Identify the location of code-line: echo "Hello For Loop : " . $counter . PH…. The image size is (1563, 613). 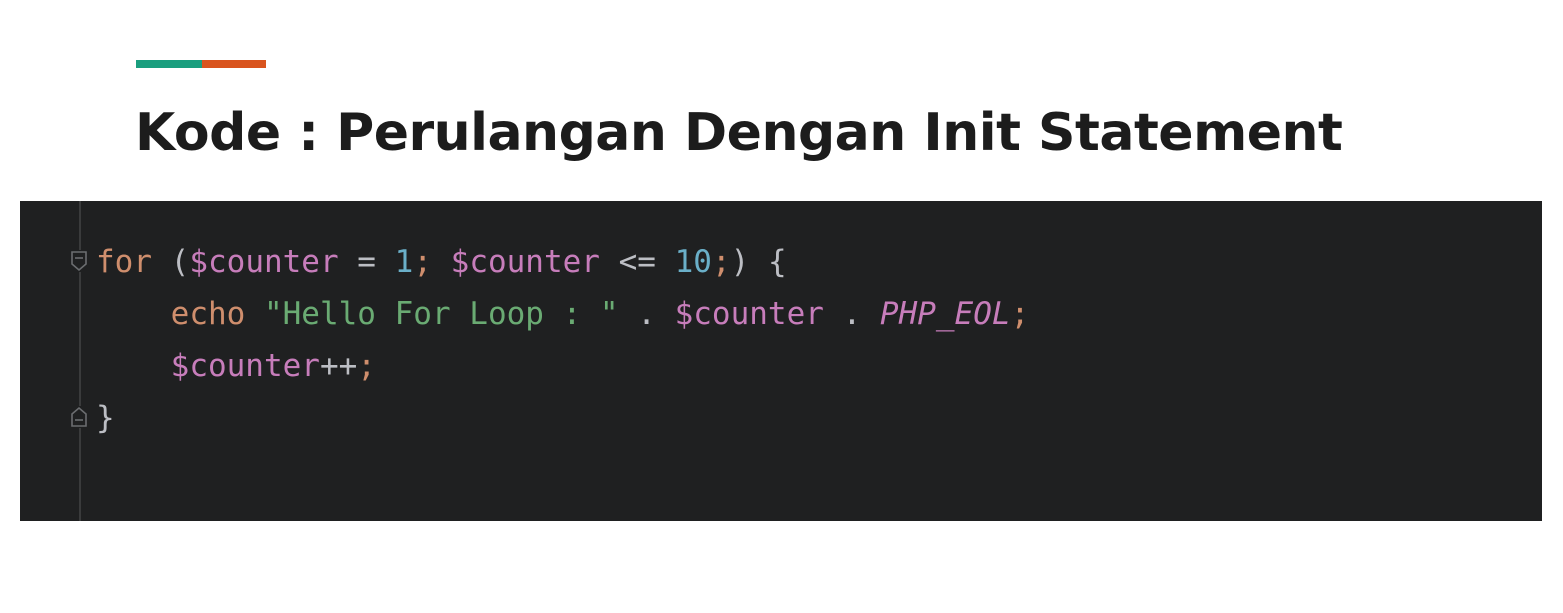
(563, 314).